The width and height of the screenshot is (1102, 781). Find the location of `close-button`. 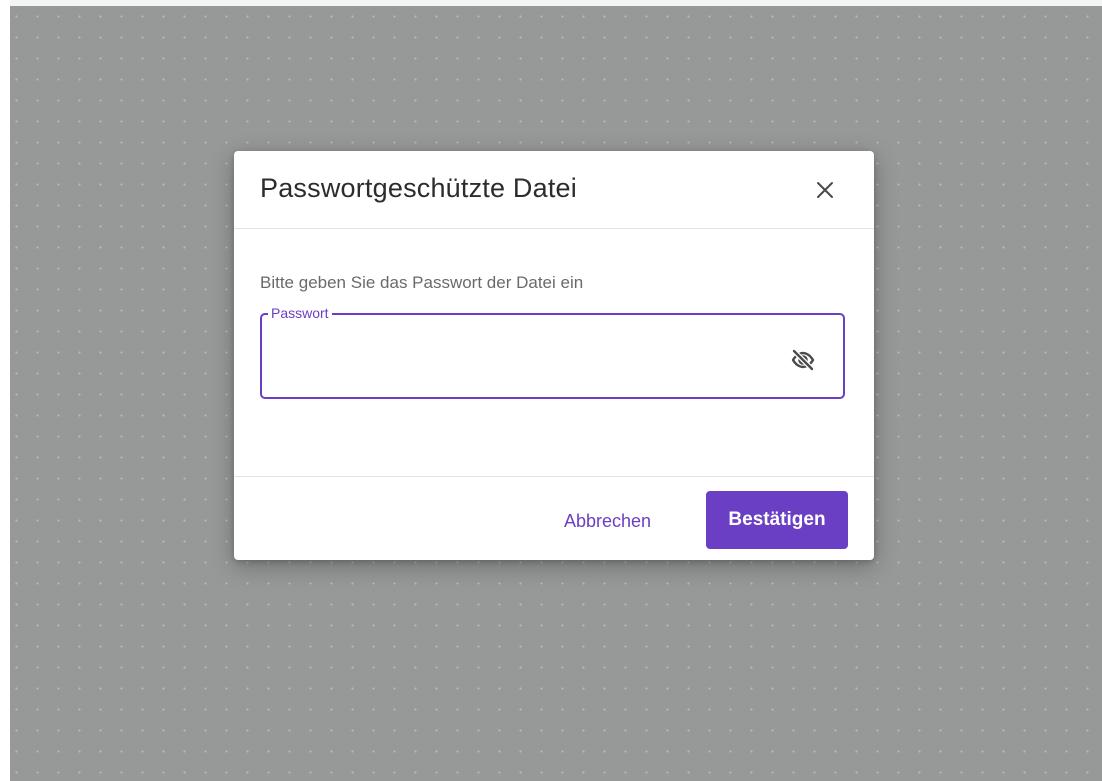

close-button is located at coordinates (825, 190).